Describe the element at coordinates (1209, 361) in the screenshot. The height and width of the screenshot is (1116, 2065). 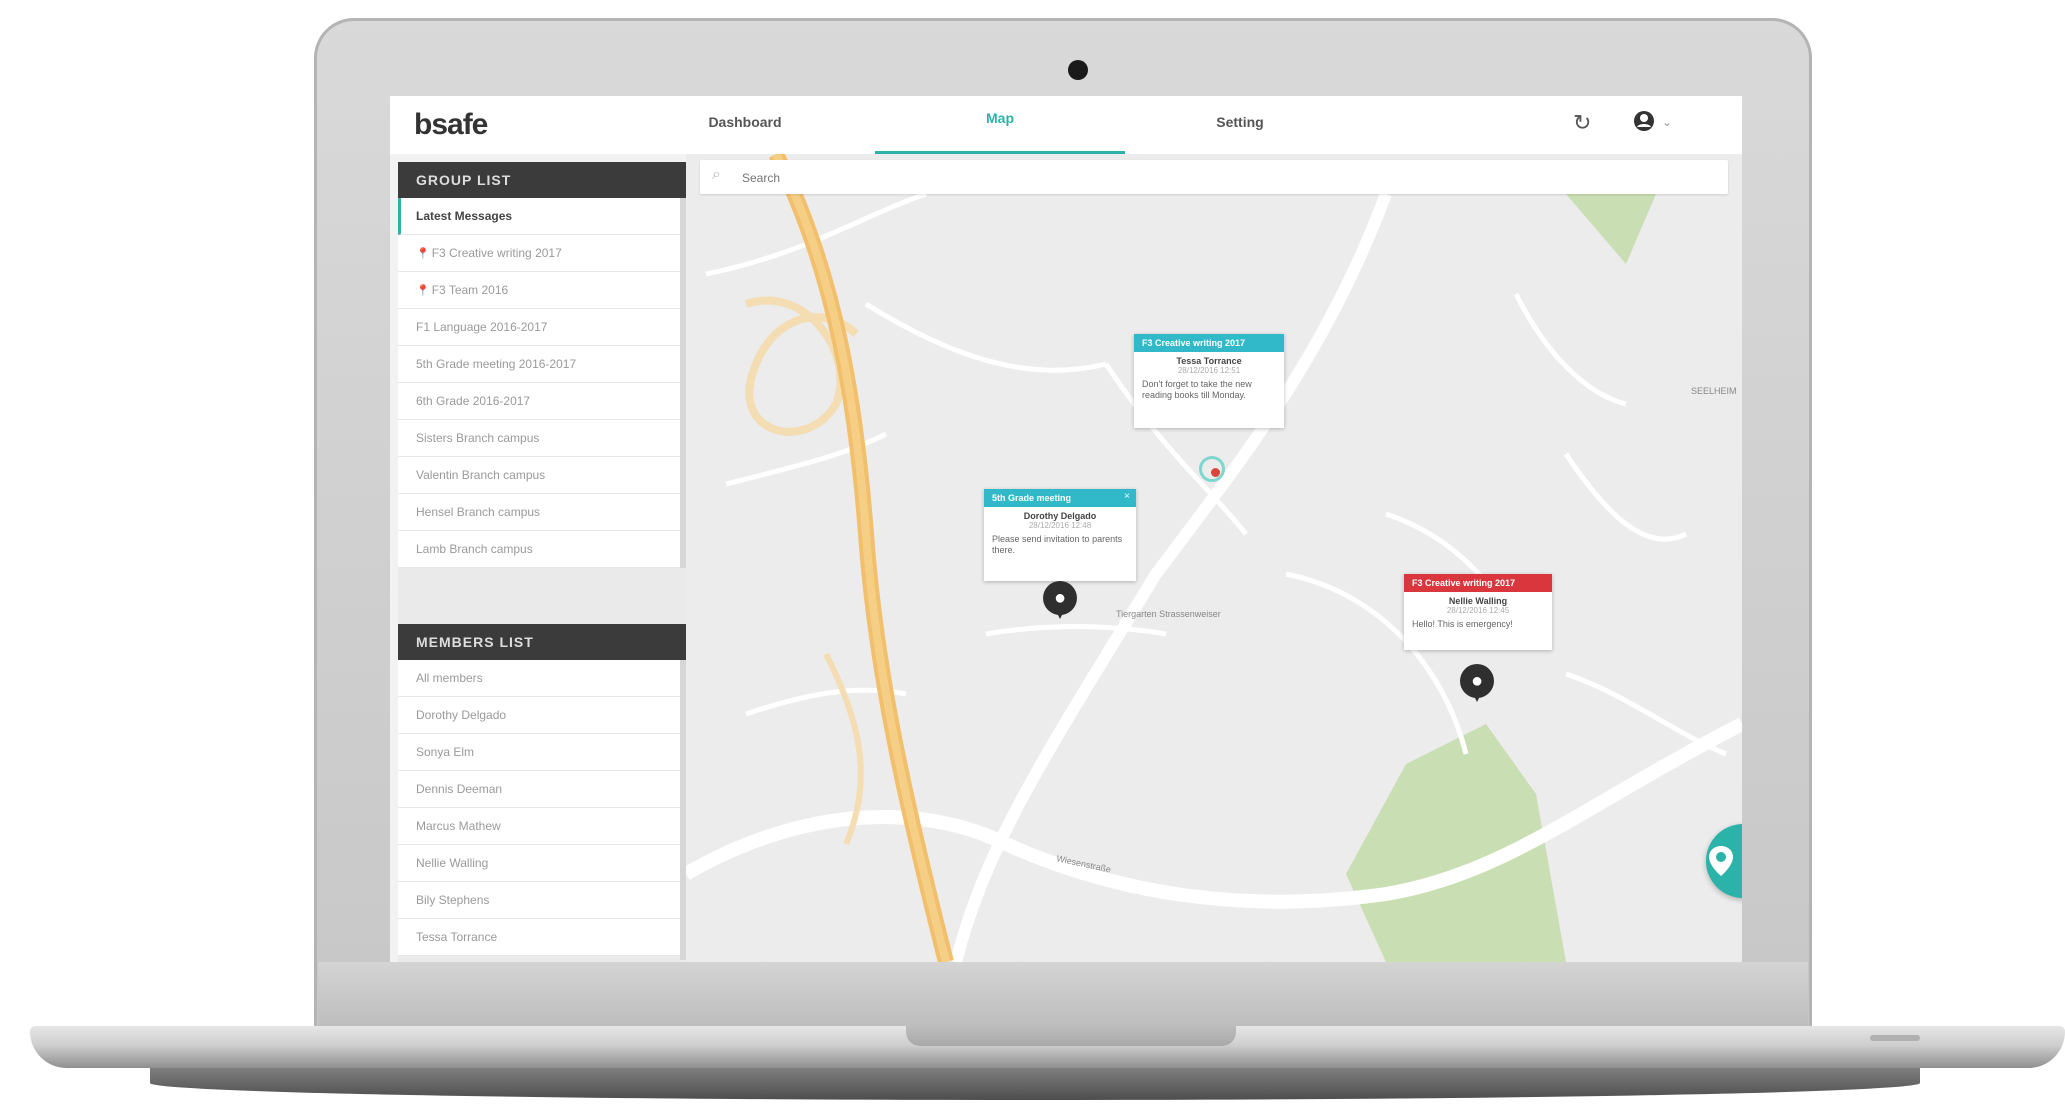
I see `card-sender: Tessa Torrance` at that location.